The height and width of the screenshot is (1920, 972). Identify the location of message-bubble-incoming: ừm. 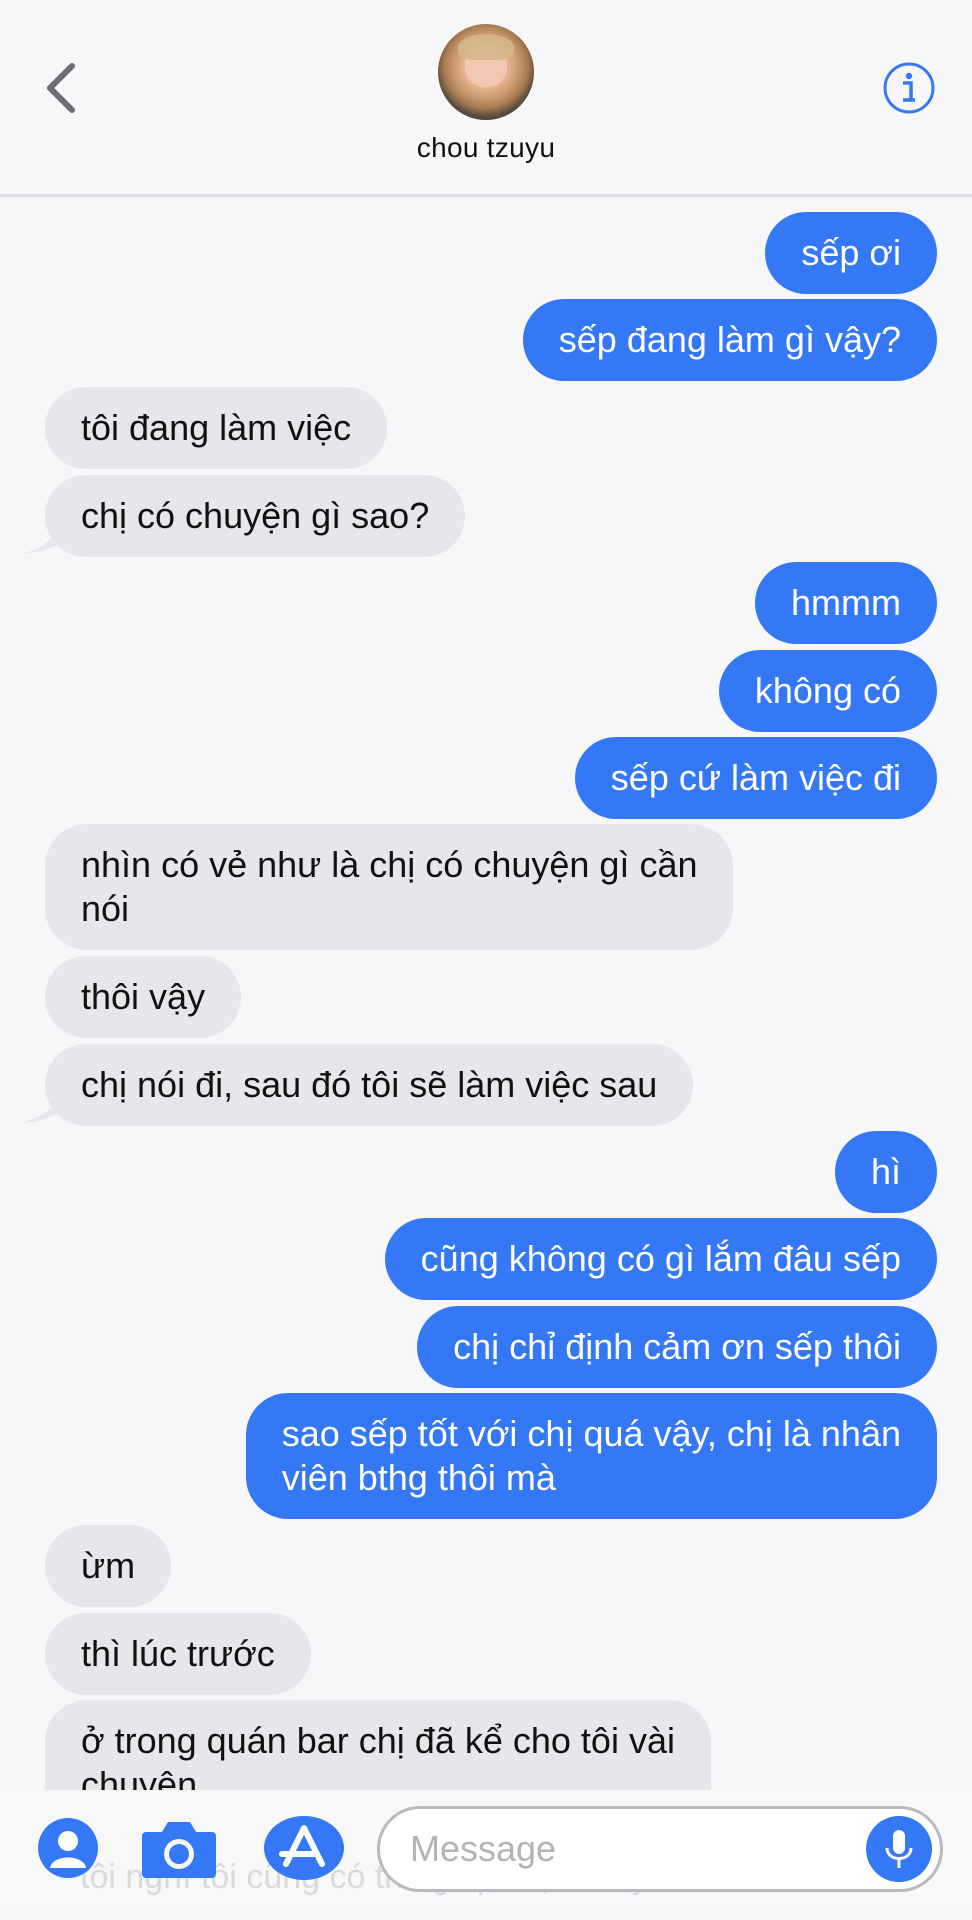
(108, 1566).